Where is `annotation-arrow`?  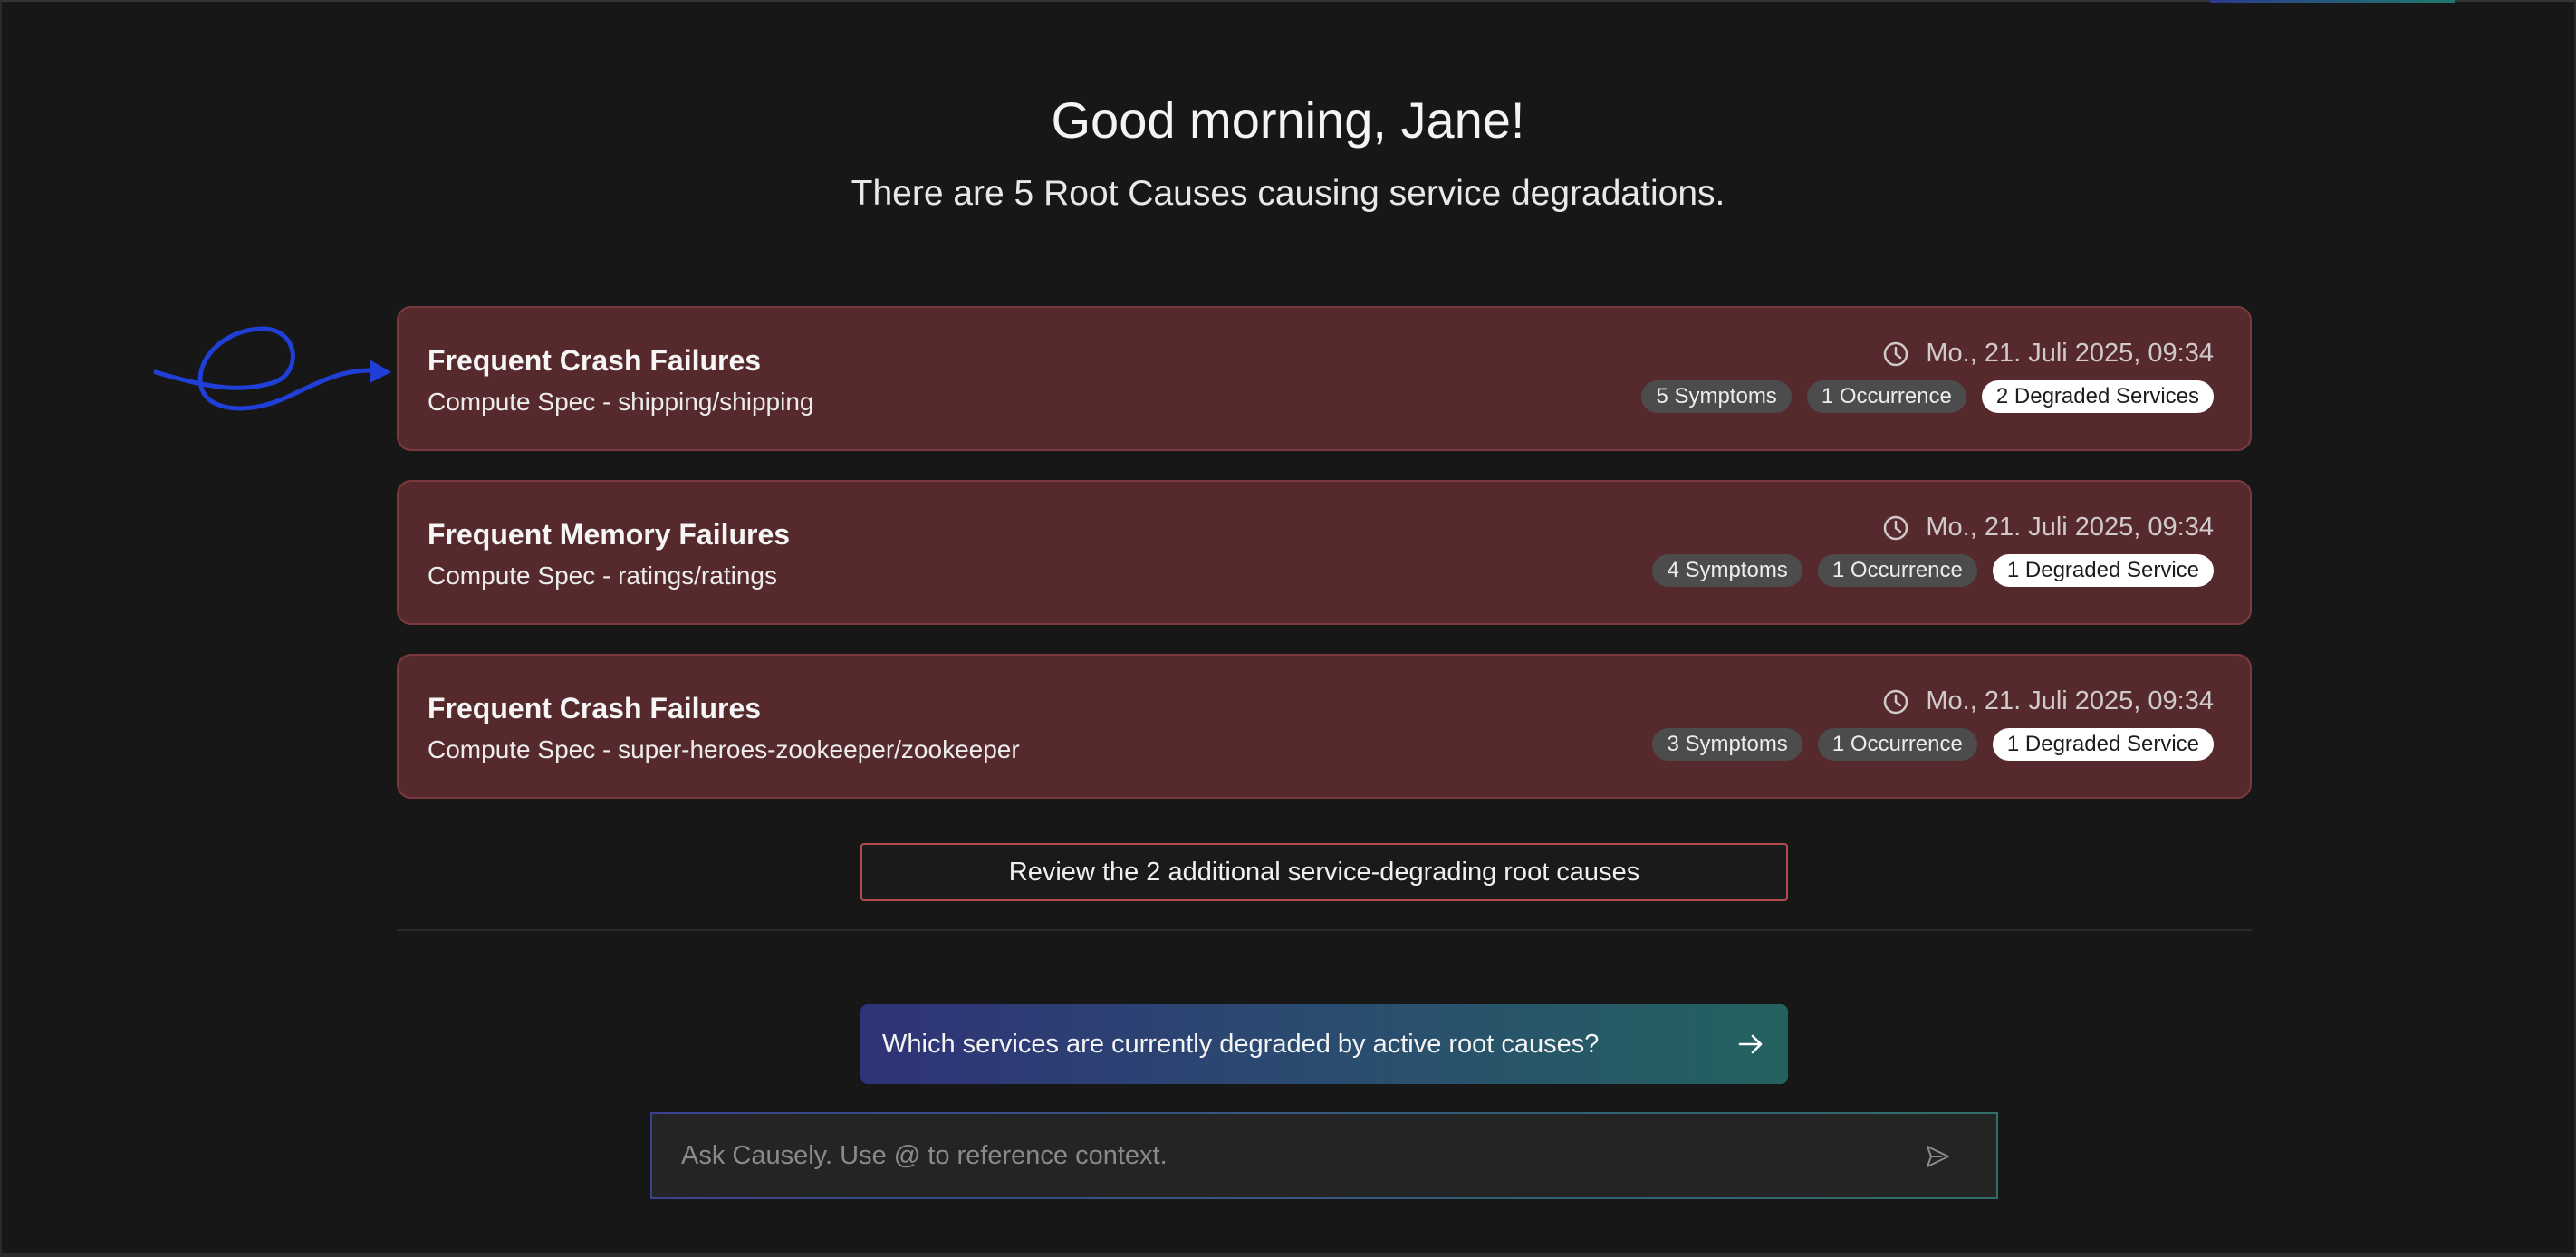 annotation-arrow is located at coordinates (272, 368).